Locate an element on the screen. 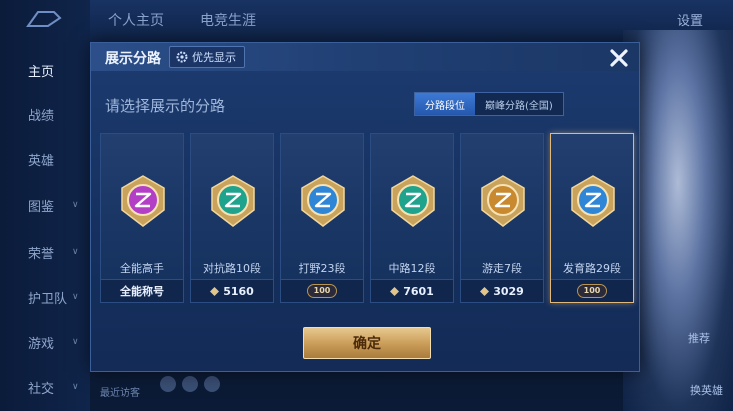 The image size is (733, 411). lane-card-name: 全能高手 is located at coordinates (142, 268).